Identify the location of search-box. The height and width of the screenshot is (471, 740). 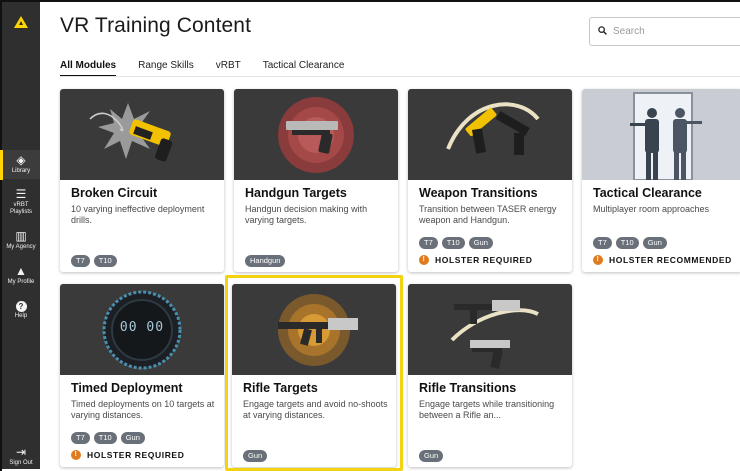
(664, 31).